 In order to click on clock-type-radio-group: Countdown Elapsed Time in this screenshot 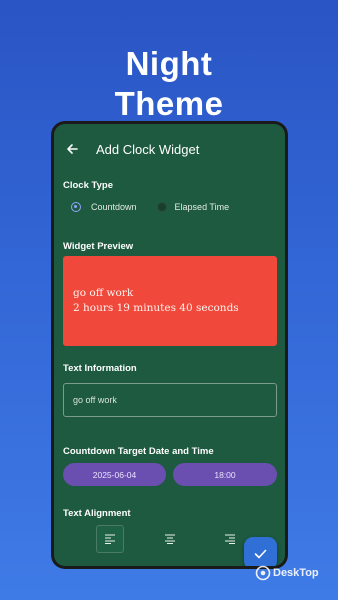, I will do `click(150, 207)`.